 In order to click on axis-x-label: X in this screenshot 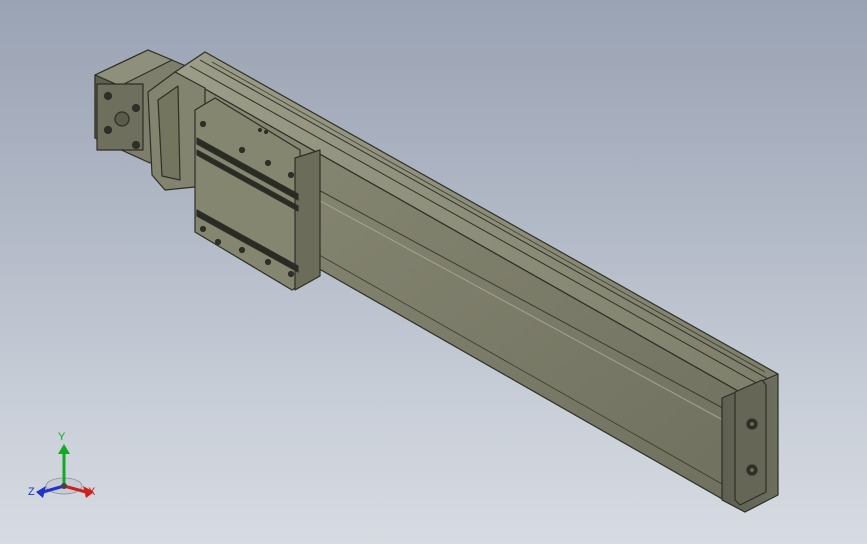, I will do `click(92, 492)`.